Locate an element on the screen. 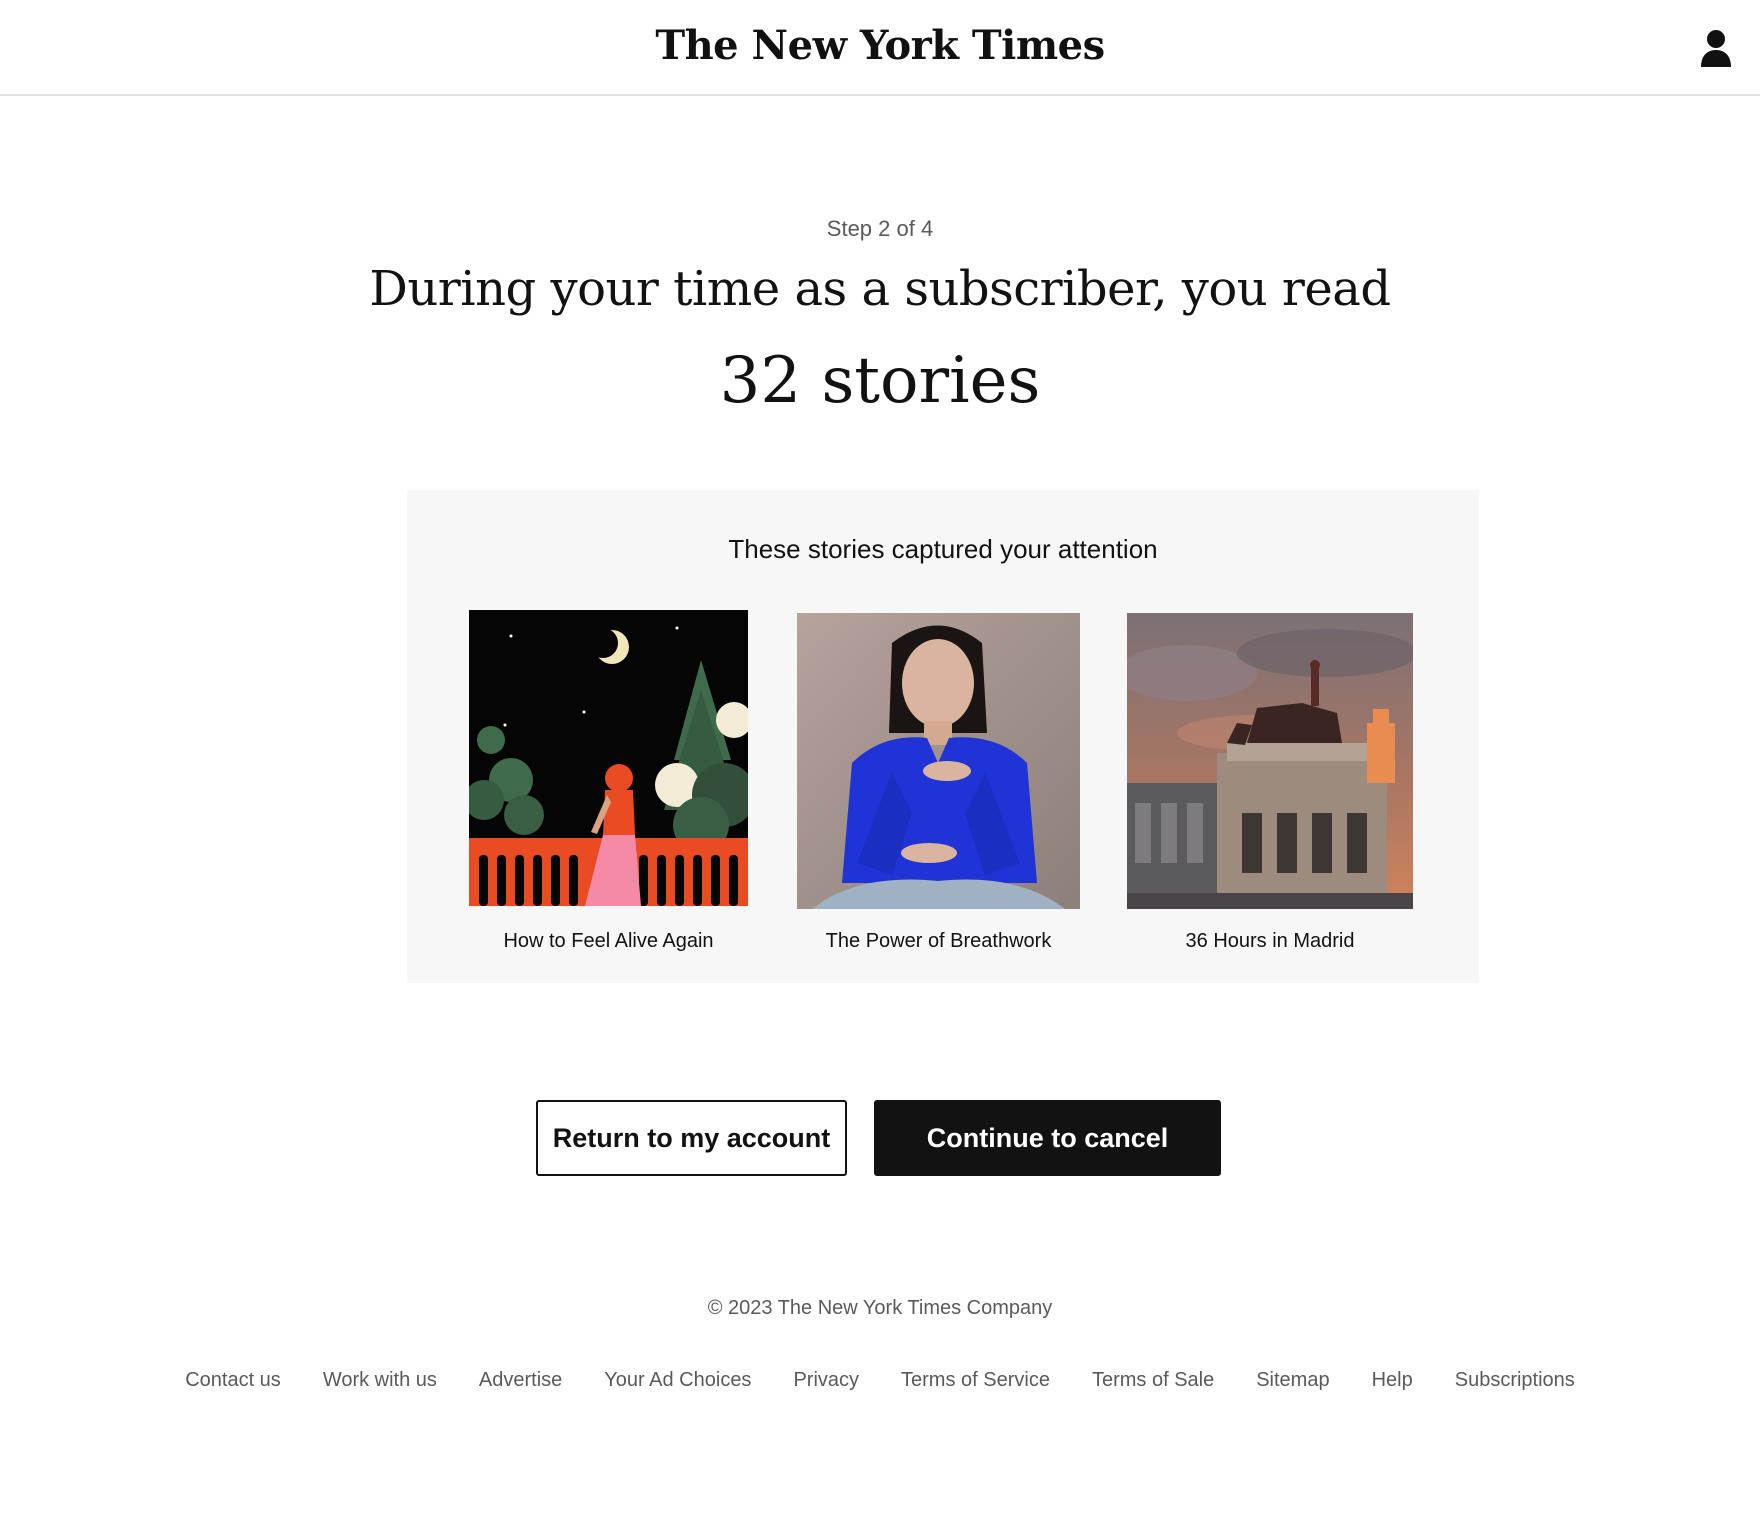  story-caption: How to Feel Alive Again is located at coordinates (608, 941).